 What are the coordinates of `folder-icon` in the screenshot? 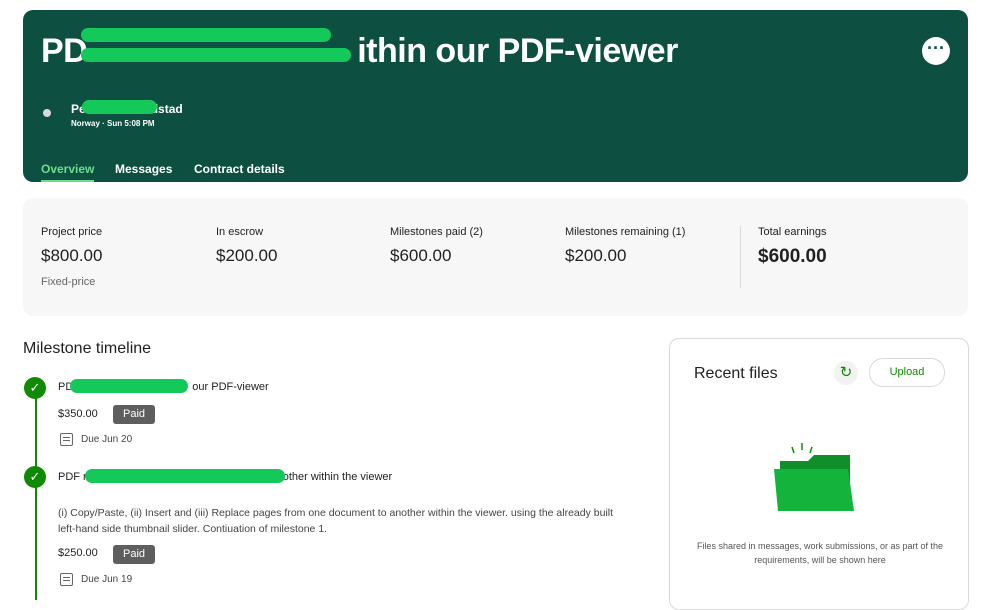 It's located at (814, 477).